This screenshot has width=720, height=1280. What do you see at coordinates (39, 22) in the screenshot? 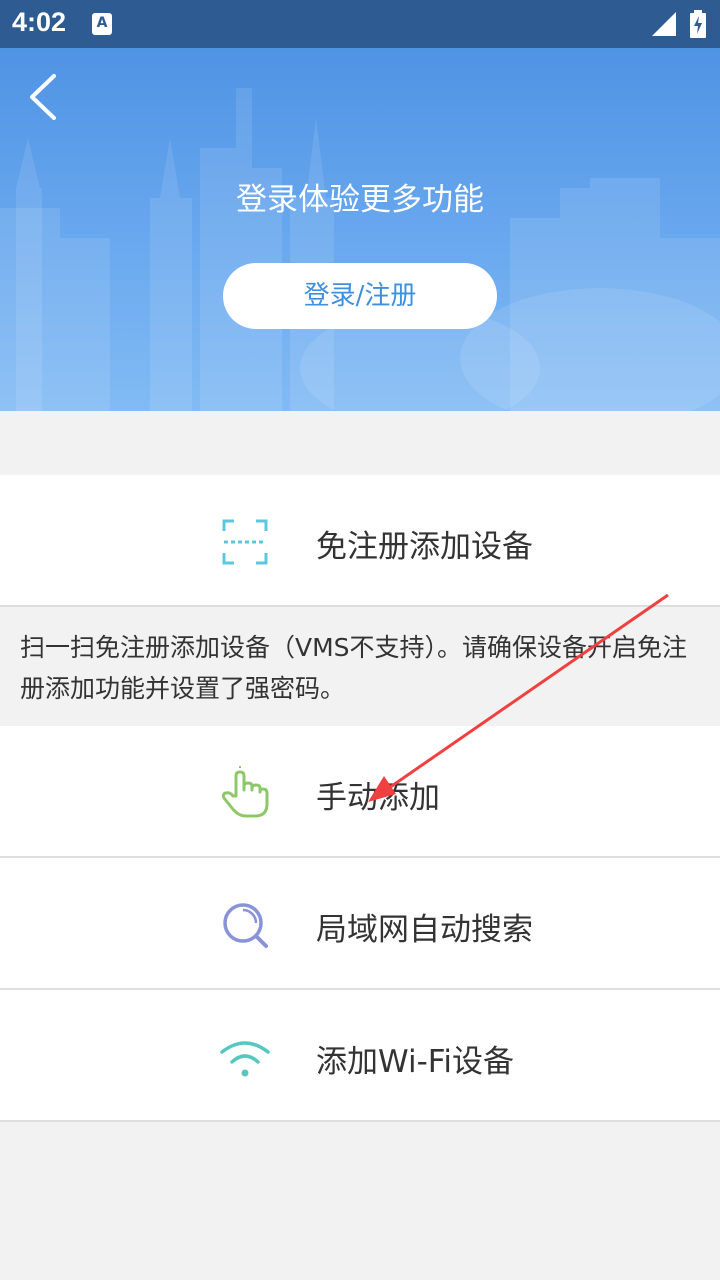
I see `status-time: 4:02` at bounding box center [39, 22].